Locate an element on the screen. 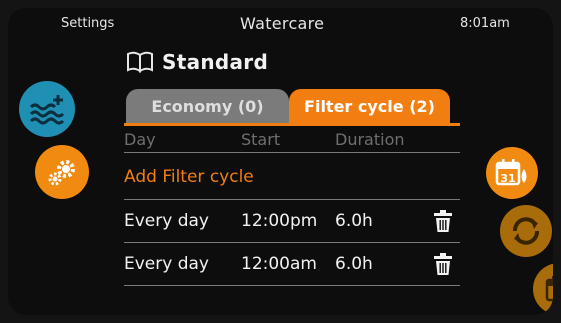 This screenshot has width=561, height=323. column-headers: Day Start Duration is located at coordinates (292, 139).